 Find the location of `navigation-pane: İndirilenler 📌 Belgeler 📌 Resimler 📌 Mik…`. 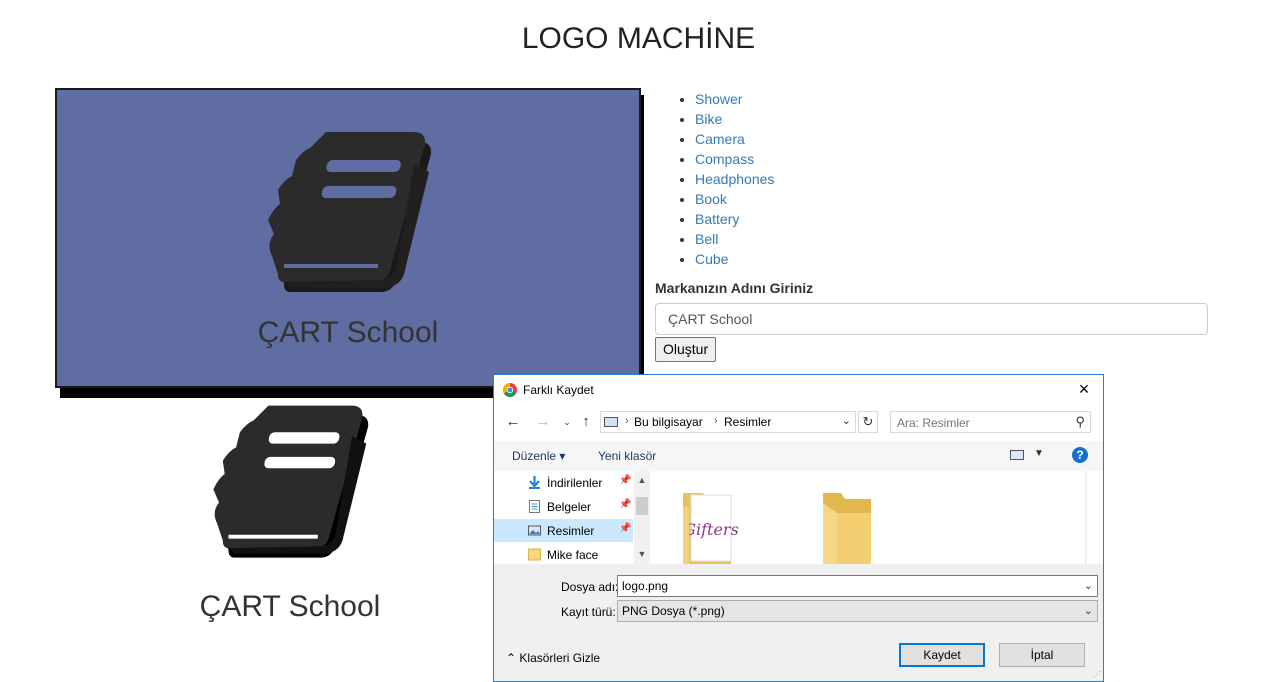

navigation-pane: İndirilenler 📌 Belgeler 📌 Resimler 📌 Mik… is located at coordinates (572, 517).